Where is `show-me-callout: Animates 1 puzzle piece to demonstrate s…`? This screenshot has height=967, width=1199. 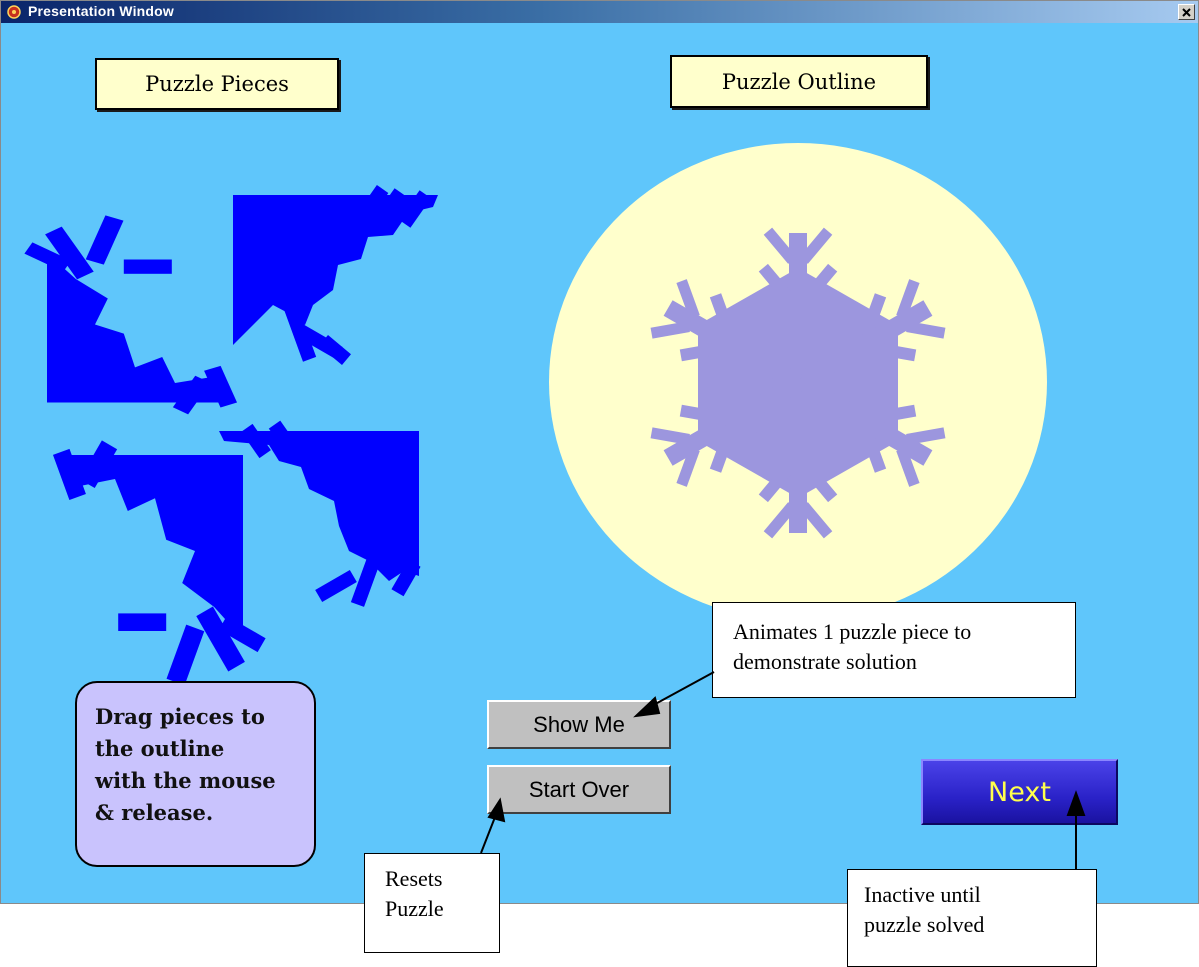 show-me-callout: Animates 1 puzzle piece to demonstrate s… is located at coordinates (894, 650).